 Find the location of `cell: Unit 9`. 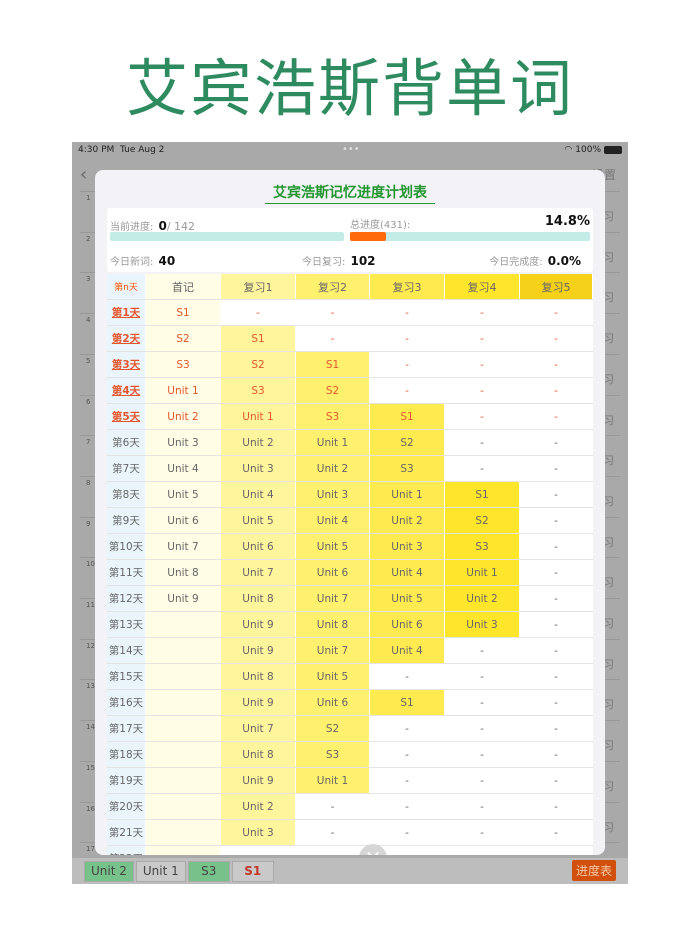

cell: Unit 9 is located at coordinates (258, 702).